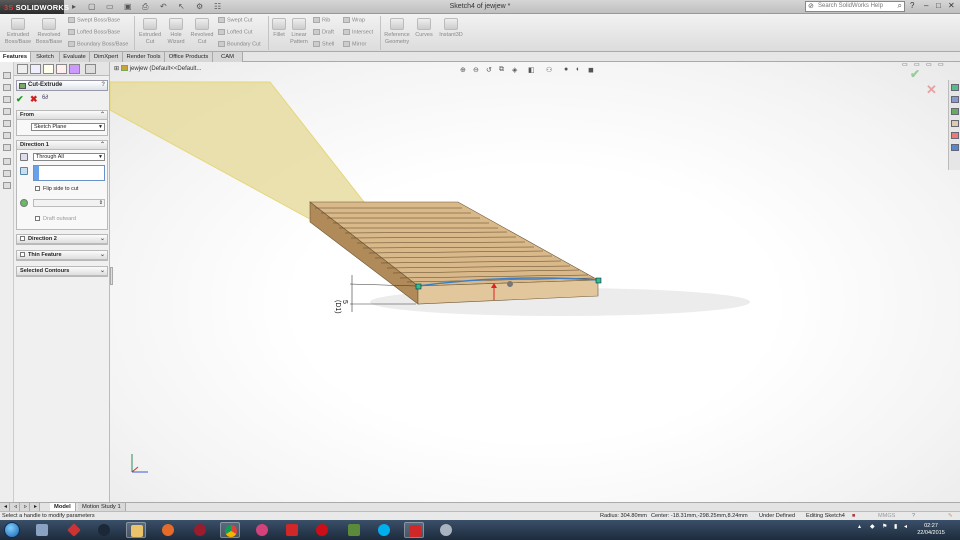  I want to click on detailed-preview-icon: 6∂, so click(45, 98).